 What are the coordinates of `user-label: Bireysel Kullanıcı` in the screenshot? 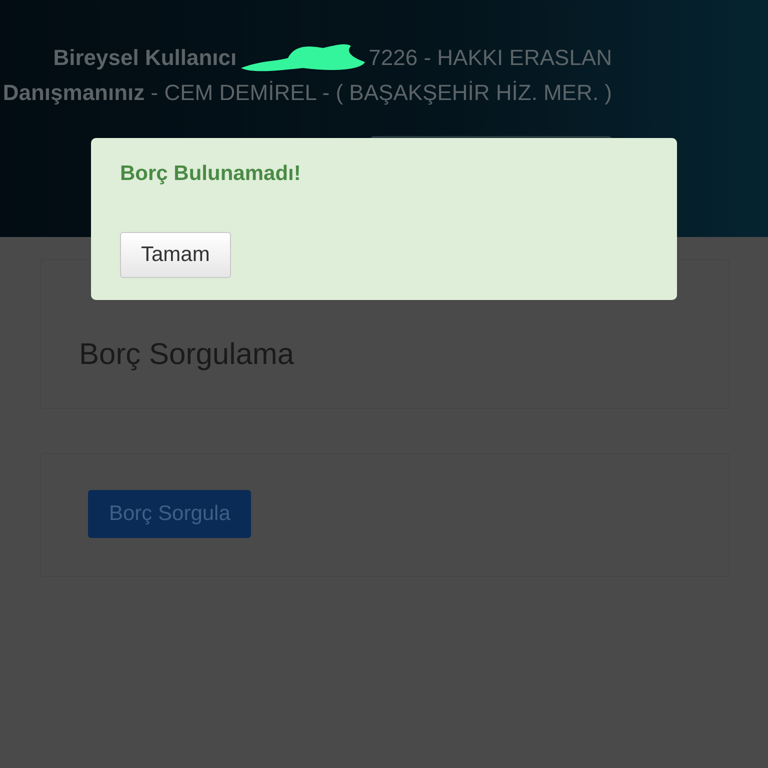 It's located at (145, 58).